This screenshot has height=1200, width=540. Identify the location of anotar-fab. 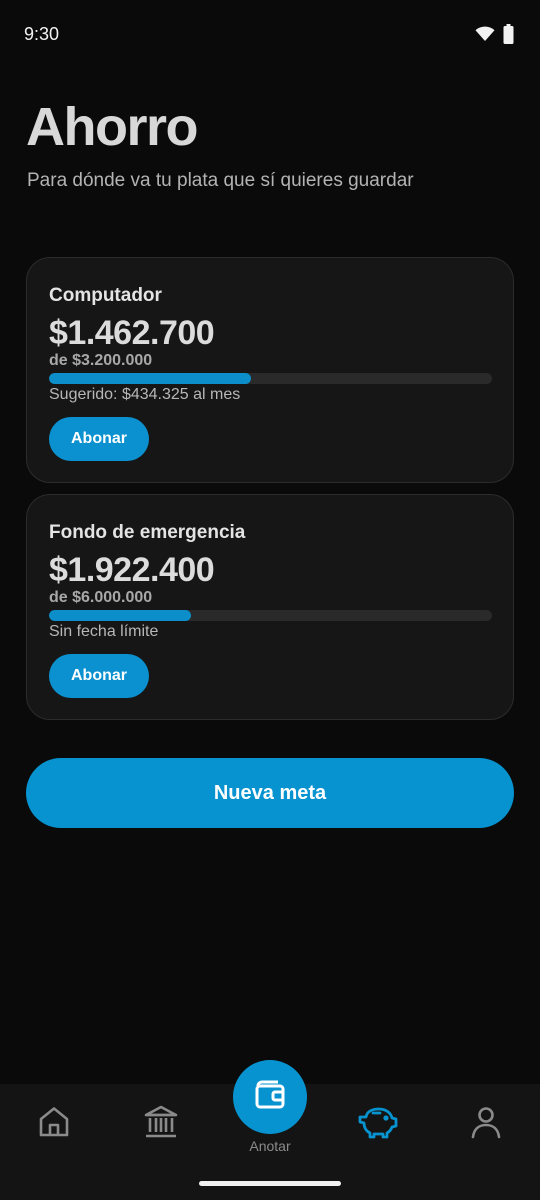
(270, 1097).